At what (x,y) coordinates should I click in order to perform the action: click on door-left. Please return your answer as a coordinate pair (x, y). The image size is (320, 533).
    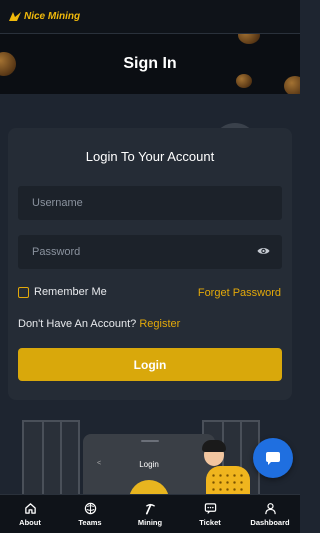
    Looking at the image, I should click on (51, 458).